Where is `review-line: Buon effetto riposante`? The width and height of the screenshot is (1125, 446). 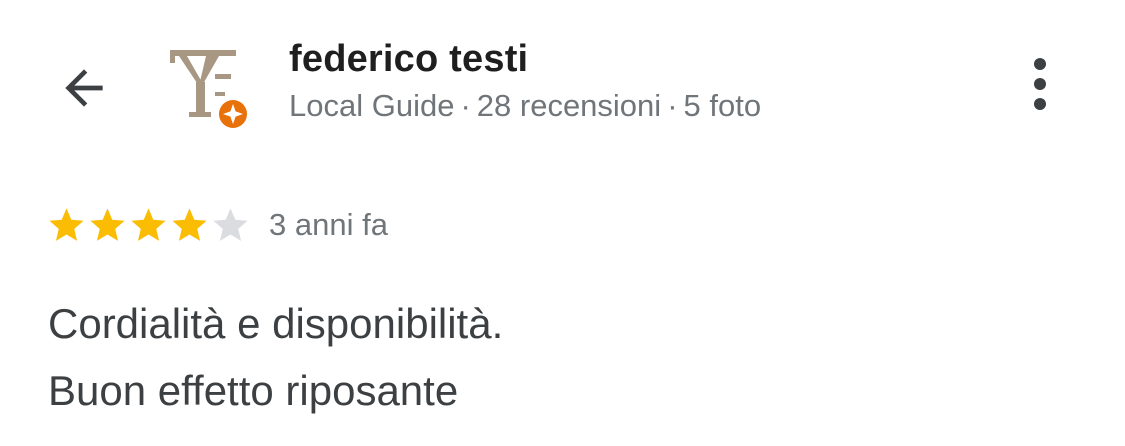 review-line: Buon effetto riposante is located at coordinates (253, 390).